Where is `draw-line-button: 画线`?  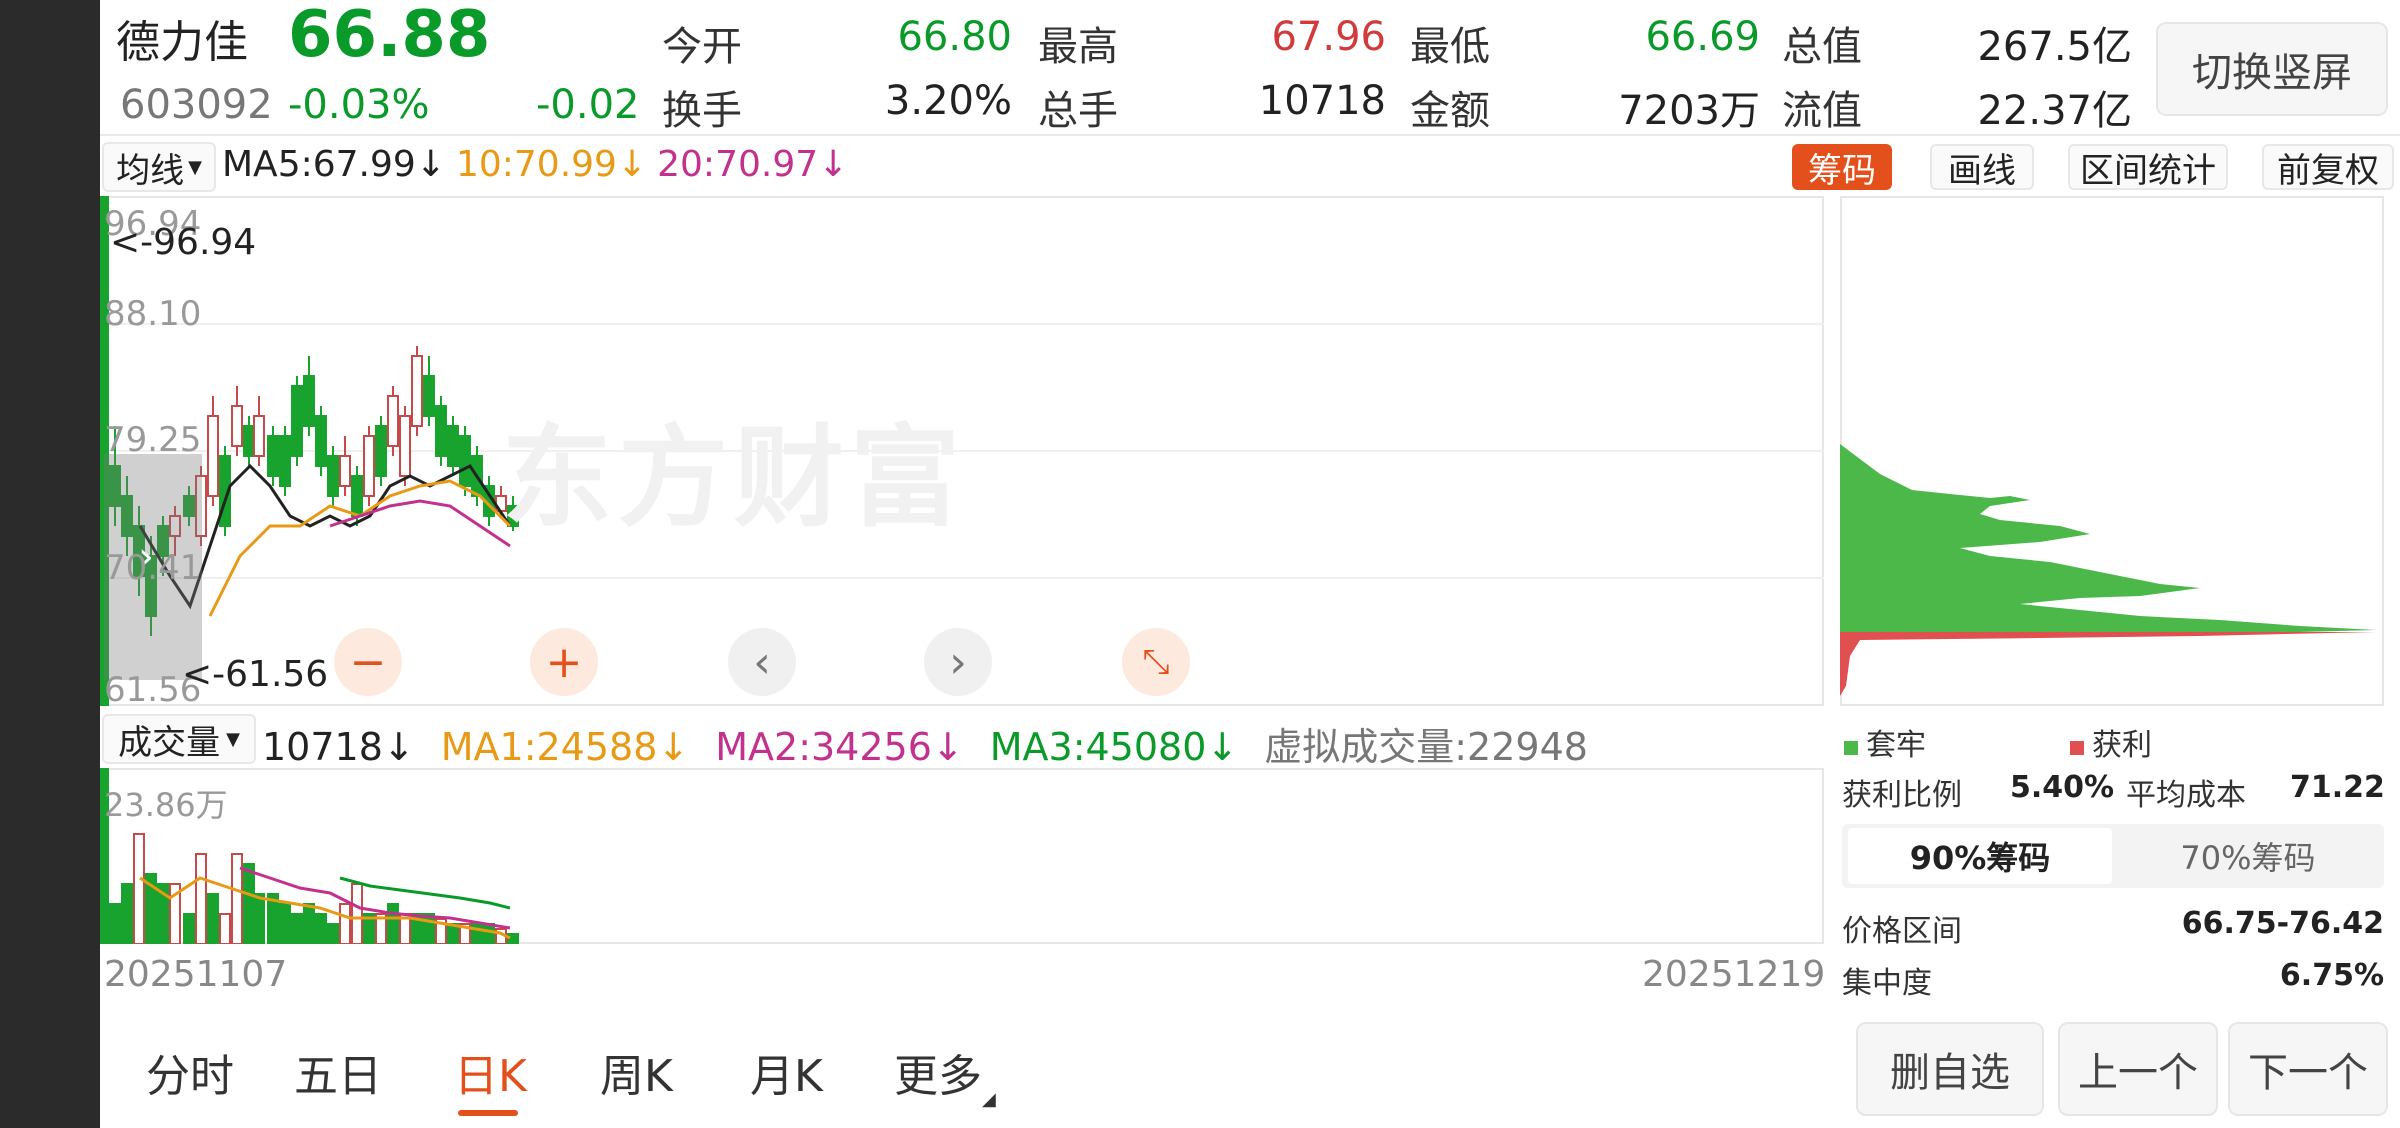 draw-line-button: 画线 is located at coordinates (1982, 167).